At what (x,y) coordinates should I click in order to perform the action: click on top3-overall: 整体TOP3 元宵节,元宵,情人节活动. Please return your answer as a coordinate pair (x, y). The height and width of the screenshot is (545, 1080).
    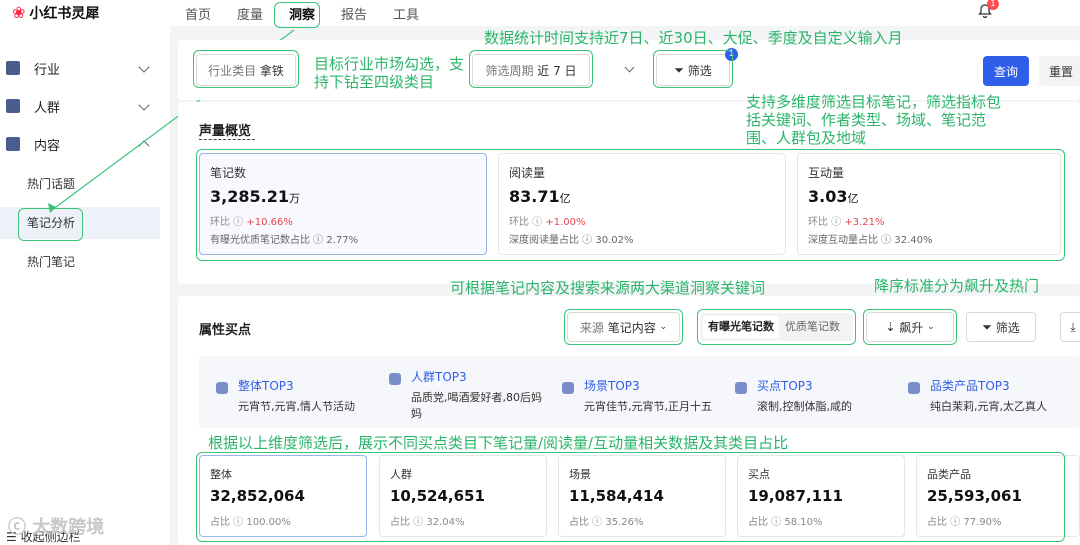
    Looking at the image, I should click on (297, 396).